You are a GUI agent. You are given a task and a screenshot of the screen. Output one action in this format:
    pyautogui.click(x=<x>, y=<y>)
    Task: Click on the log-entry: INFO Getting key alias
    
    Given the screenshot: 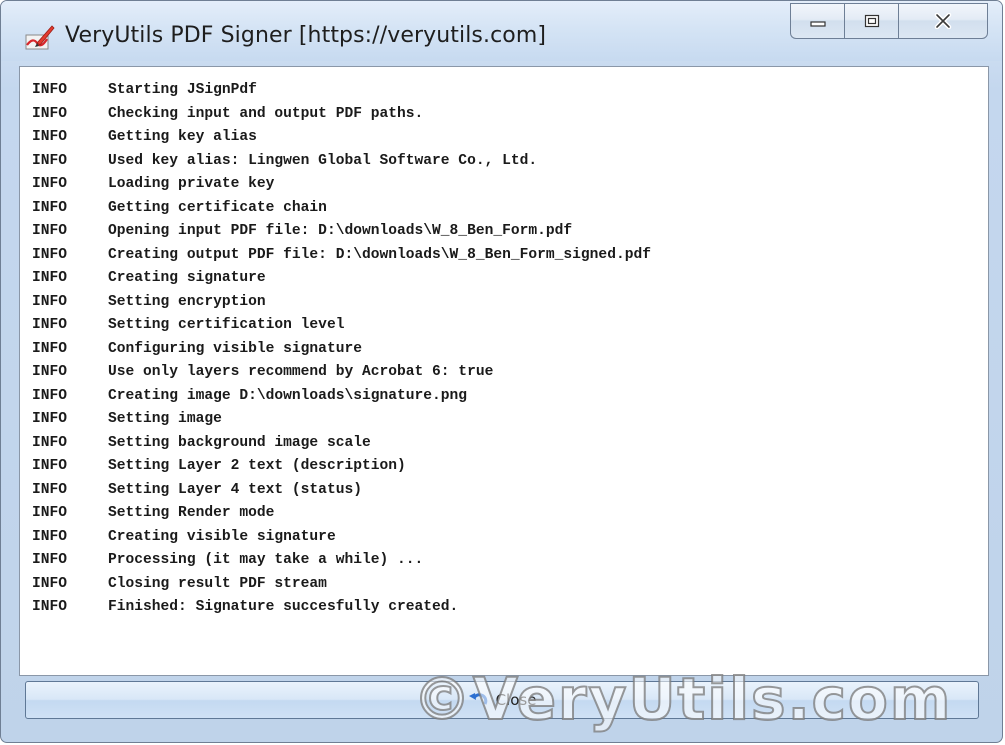 What is the action you would take?
    pyautogui.click(x=341, y=138)
    